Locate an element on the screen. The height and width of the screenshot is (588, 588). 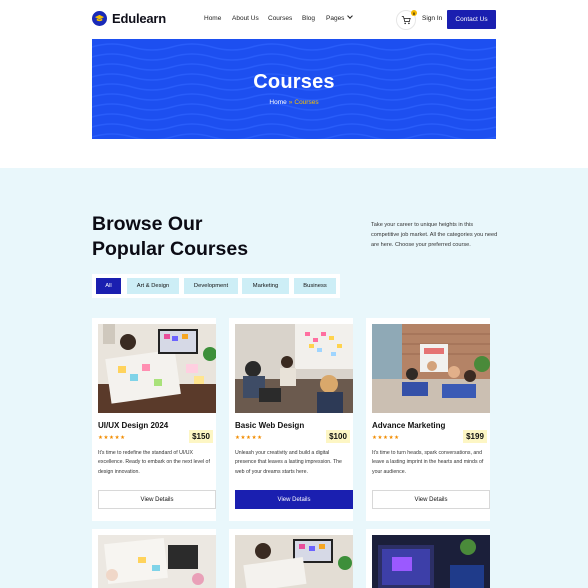
brand-logo: Edulearn is located at coordinates (129, 18).